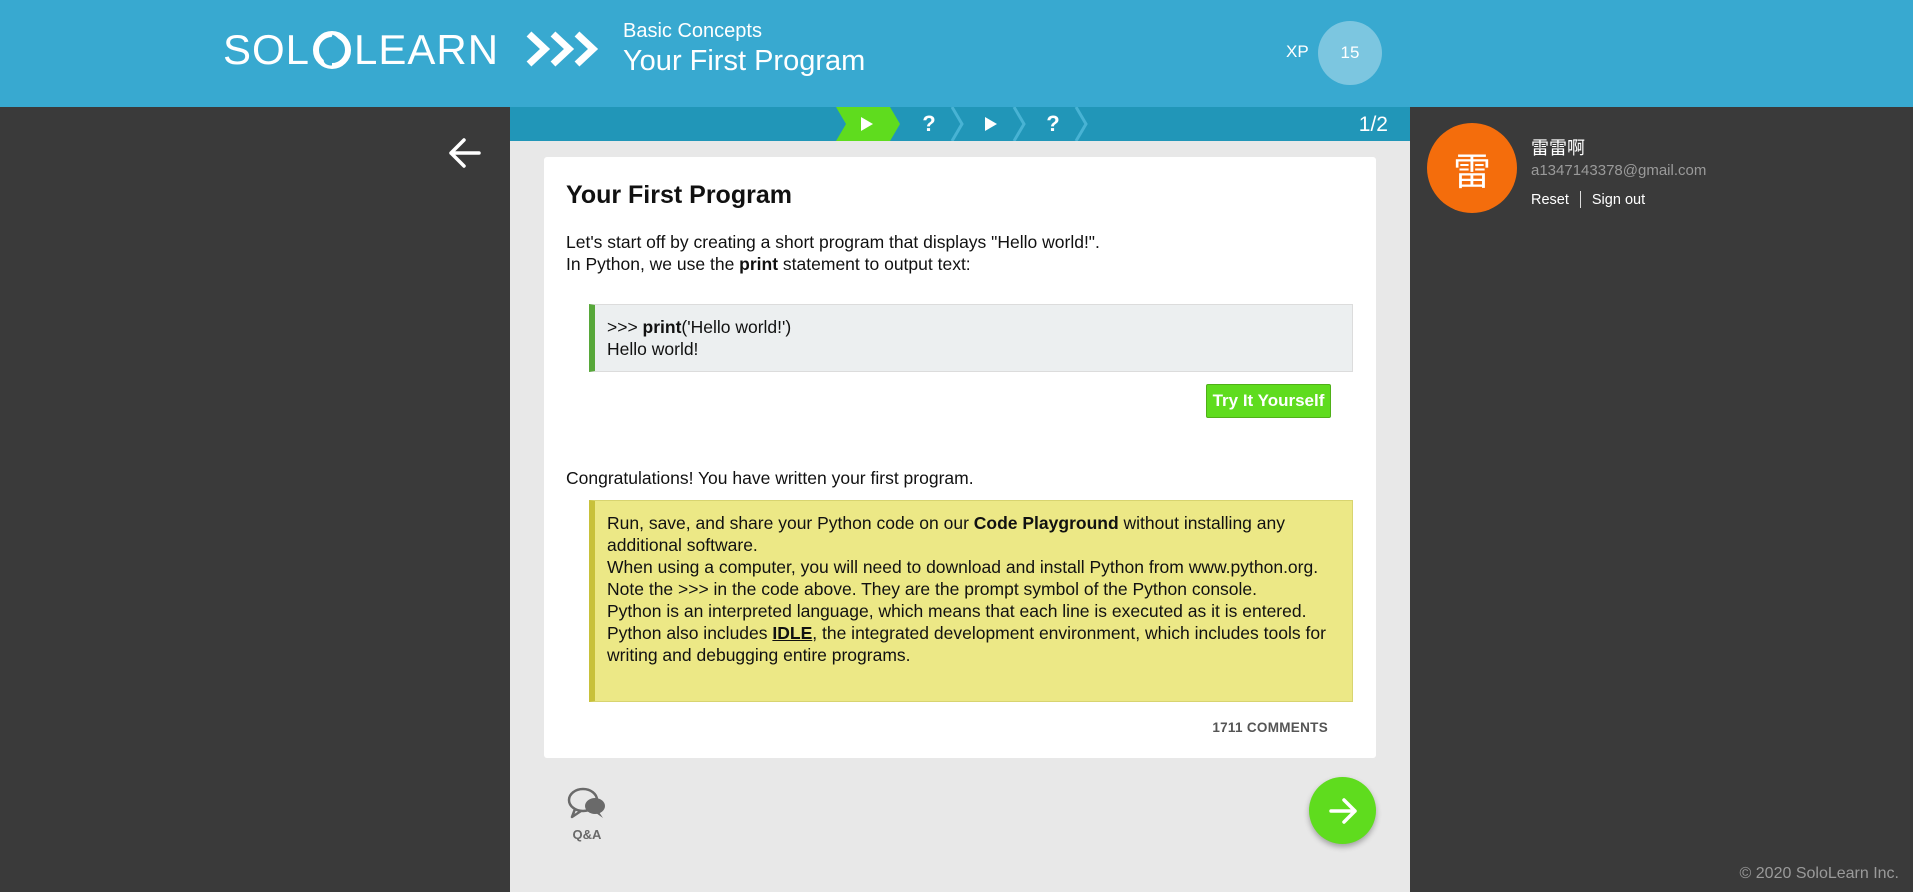 This screenshot has height=892, width=1913. I want to click on copyright-footer: © 2020 SoloLearn Inc., so click(1819, 873).